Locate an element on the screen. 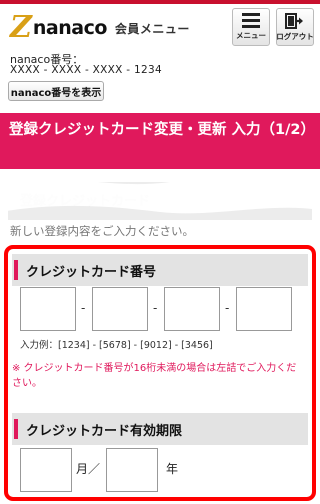 The height and width of the screenshot is (504, 320). expiry-month-field is located at coordinates (46, 470).